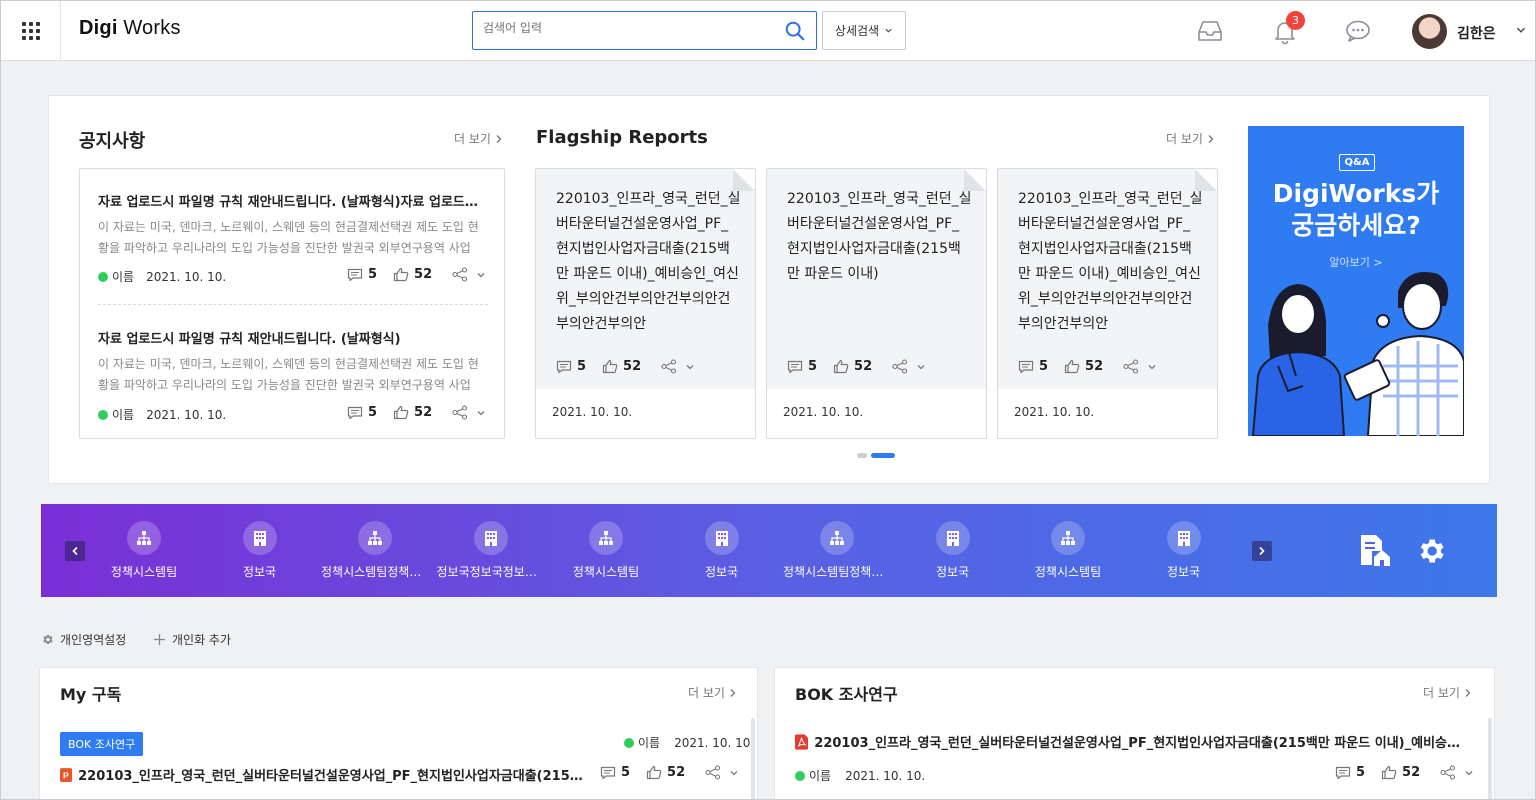 This screenshot has height=800, width=1536. What do you see at coordinates (1447, 692) in the screenshot?
I see `bok-more-link: 더 보기` at bounding box center [1447, 692].